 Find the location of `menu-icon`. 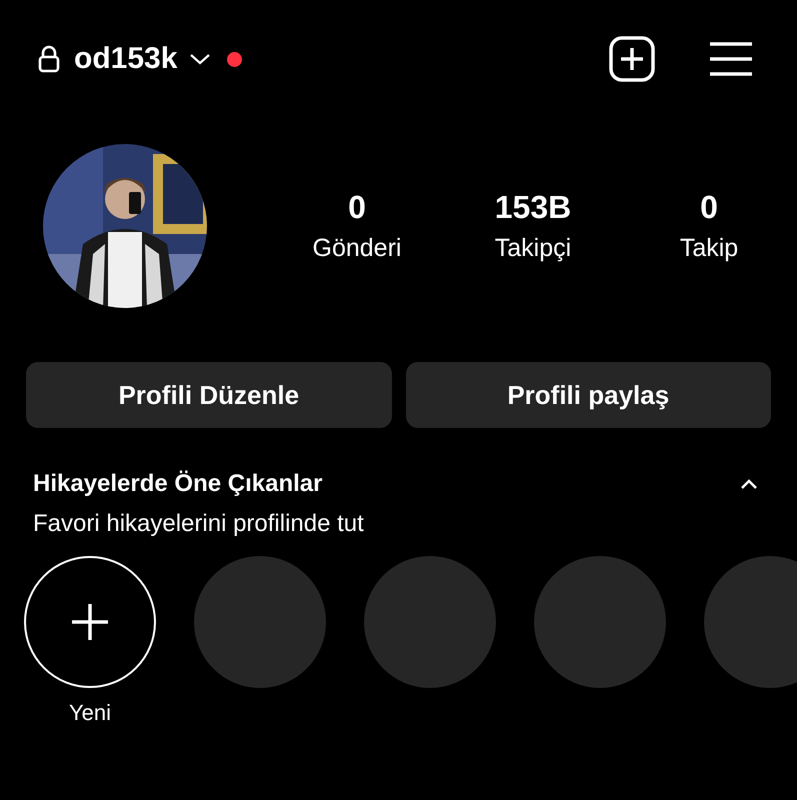

menu-icon is located at coordinates (731, 59).